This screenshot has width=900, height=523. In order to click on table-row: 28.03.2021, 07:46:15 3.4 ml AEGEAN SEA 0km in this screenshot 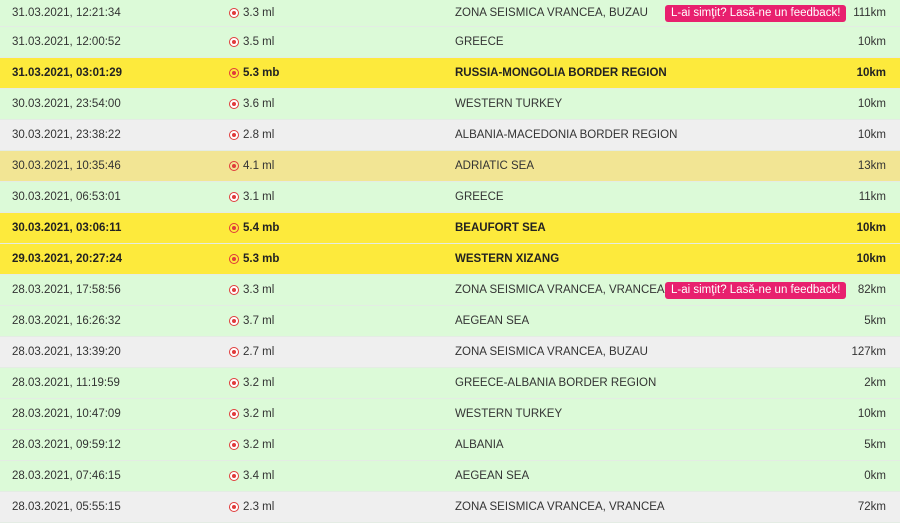, I will do `click(450, 476)`.